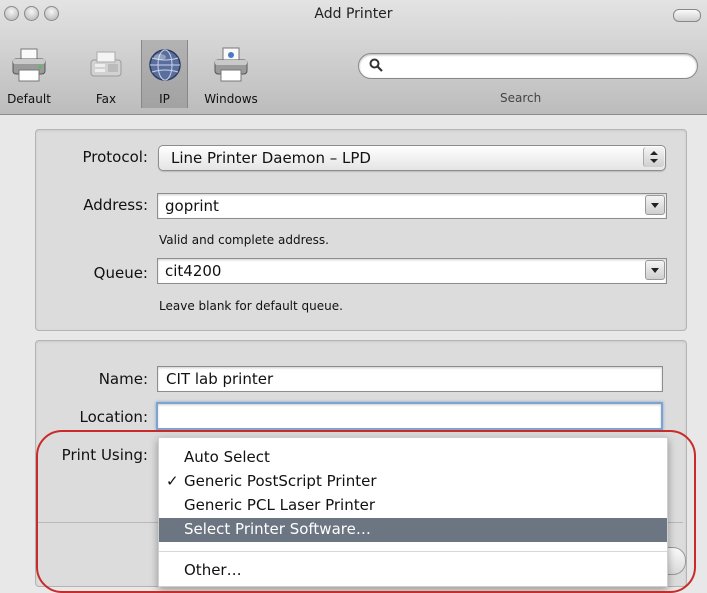 This screenshot has width=707, height=593. Describe the element at coordinates (410, 379) in the screenshot. I see `name-field: CIT lab printer` at that location.